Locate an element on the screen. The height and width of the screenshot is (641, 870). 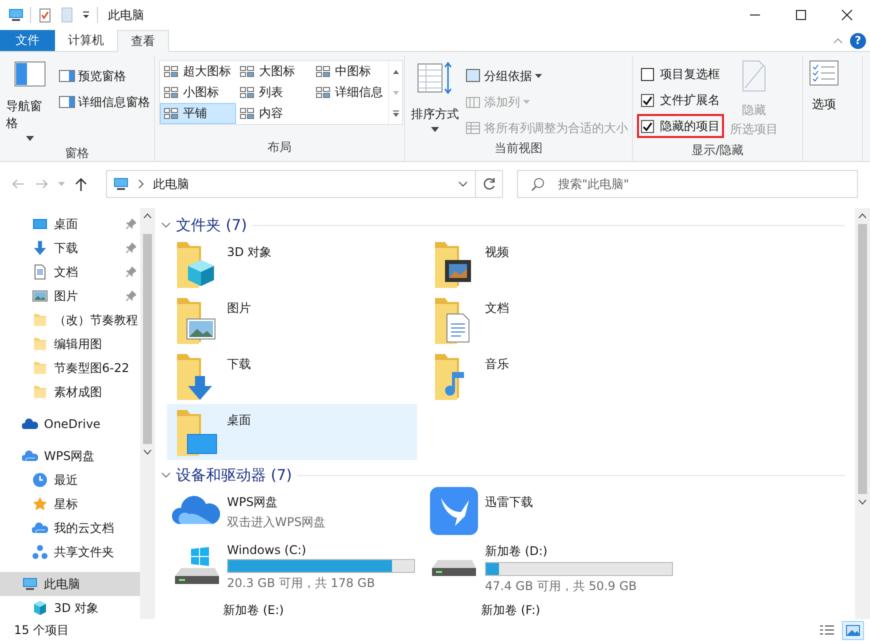
share-icon is located at coordinates (40, 552).